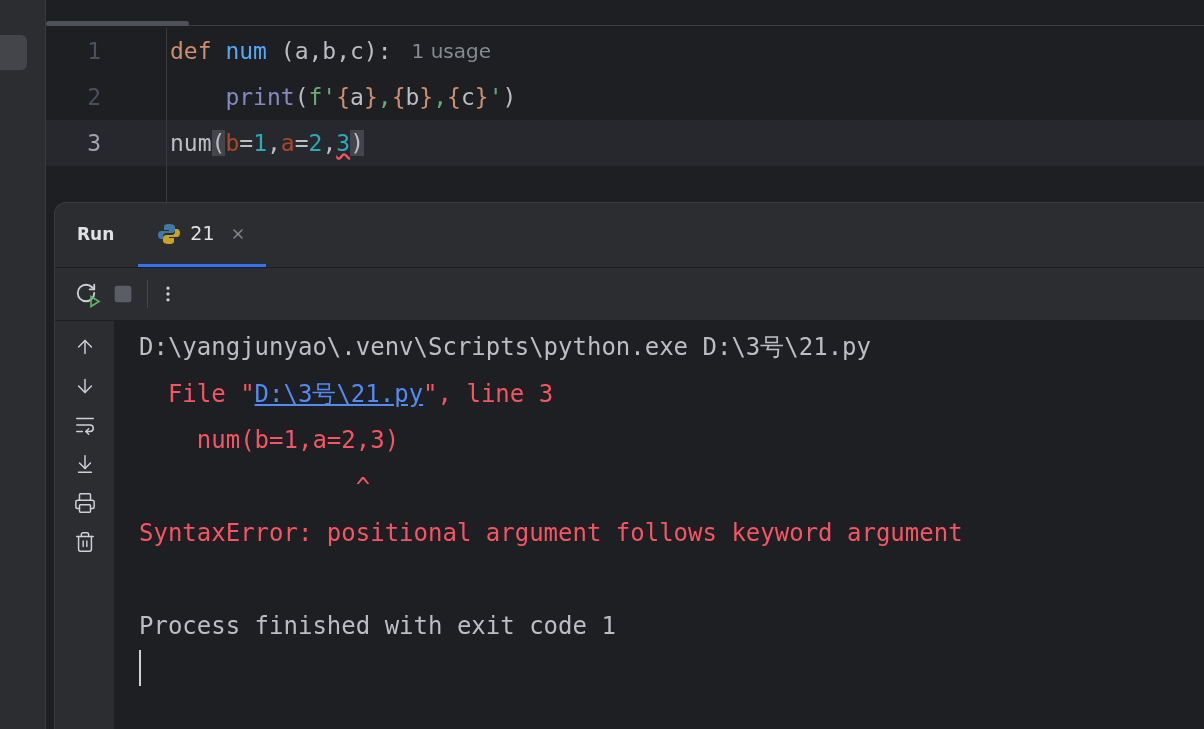 This screenshot has height=729, width=1204. Describe the element at coordinates (362, 487) in the screenshot. I see `console-line: ^` at that location.